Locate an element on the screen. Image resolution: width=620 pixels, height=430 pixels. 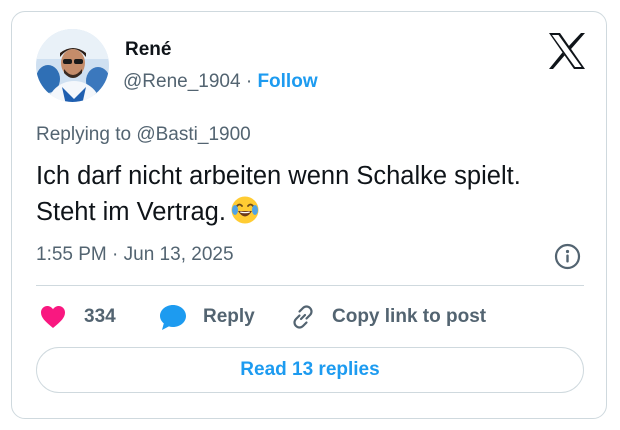
reply-mention-link: @Basti_1900 is located at coordinates (193, 134).